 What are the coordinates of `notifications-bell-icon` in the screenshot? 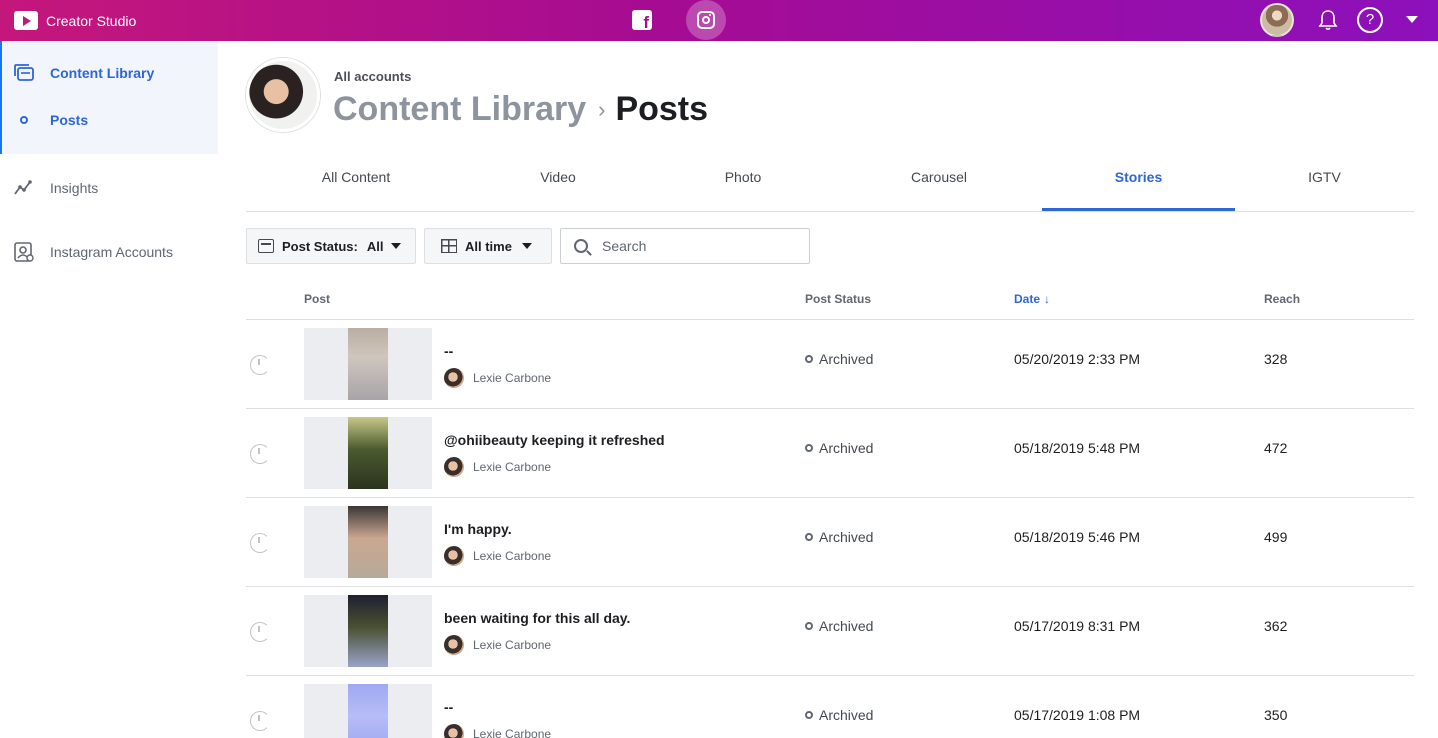 It's located at (1328, 20).